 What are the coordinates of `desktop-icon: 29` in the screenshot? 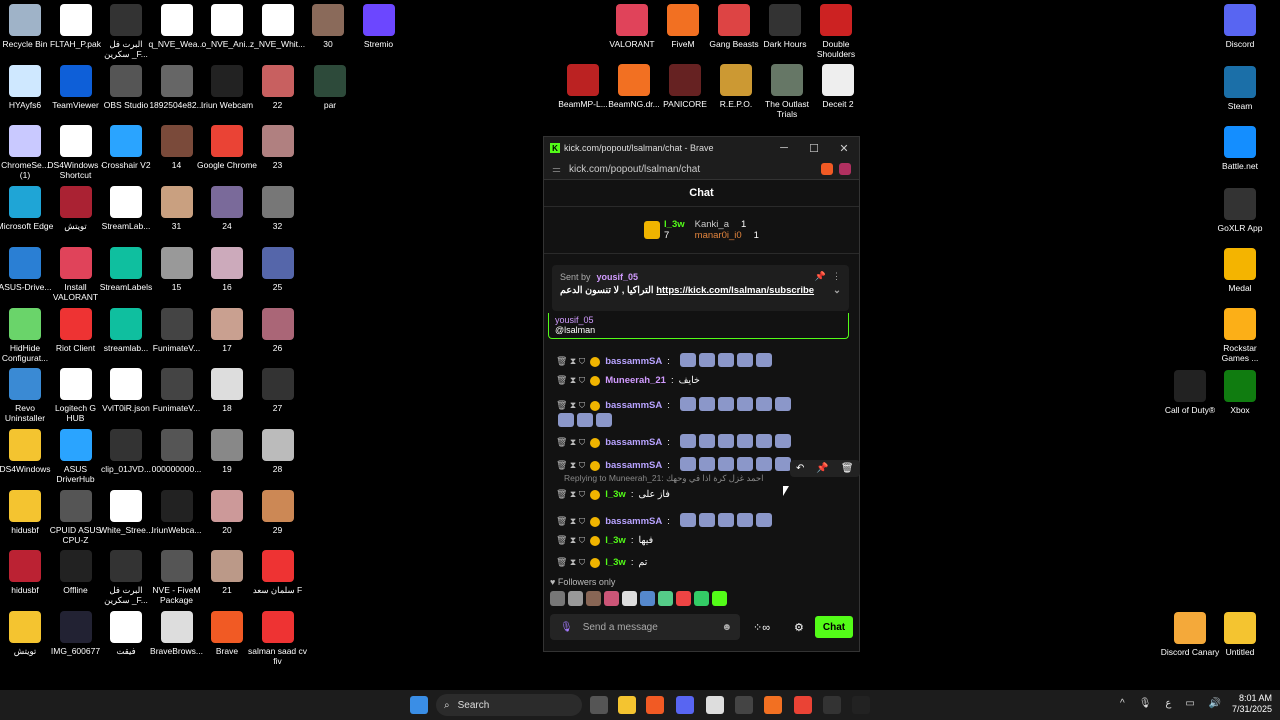 It's located at (278, 512).